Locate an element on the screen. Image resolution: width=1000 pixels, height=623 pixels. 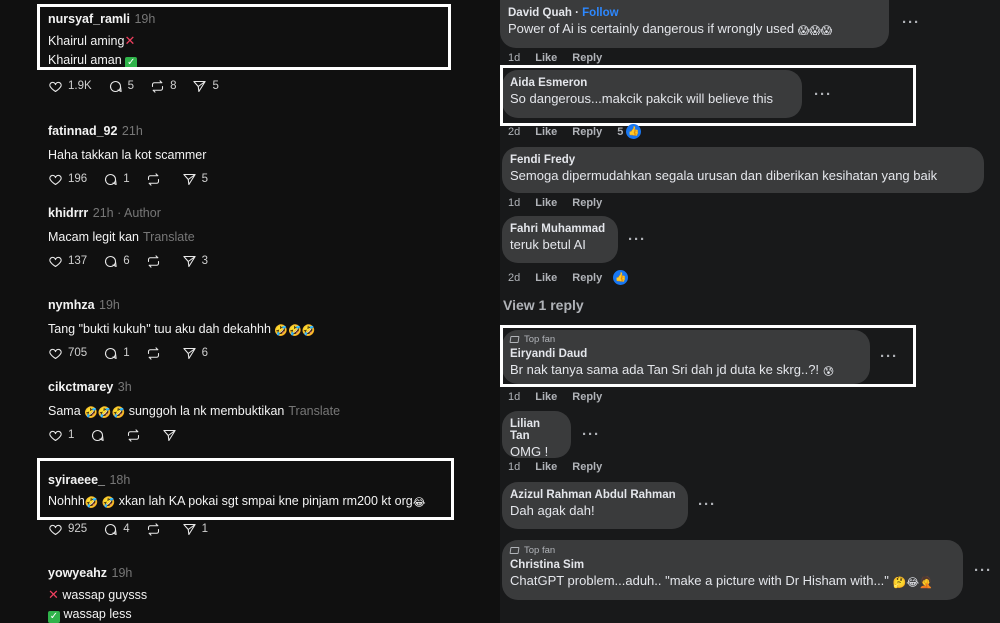
comment-bubble: Azizul Rahman Abdul Rahman Dah agak dah! is located at coordinates (595, 505).